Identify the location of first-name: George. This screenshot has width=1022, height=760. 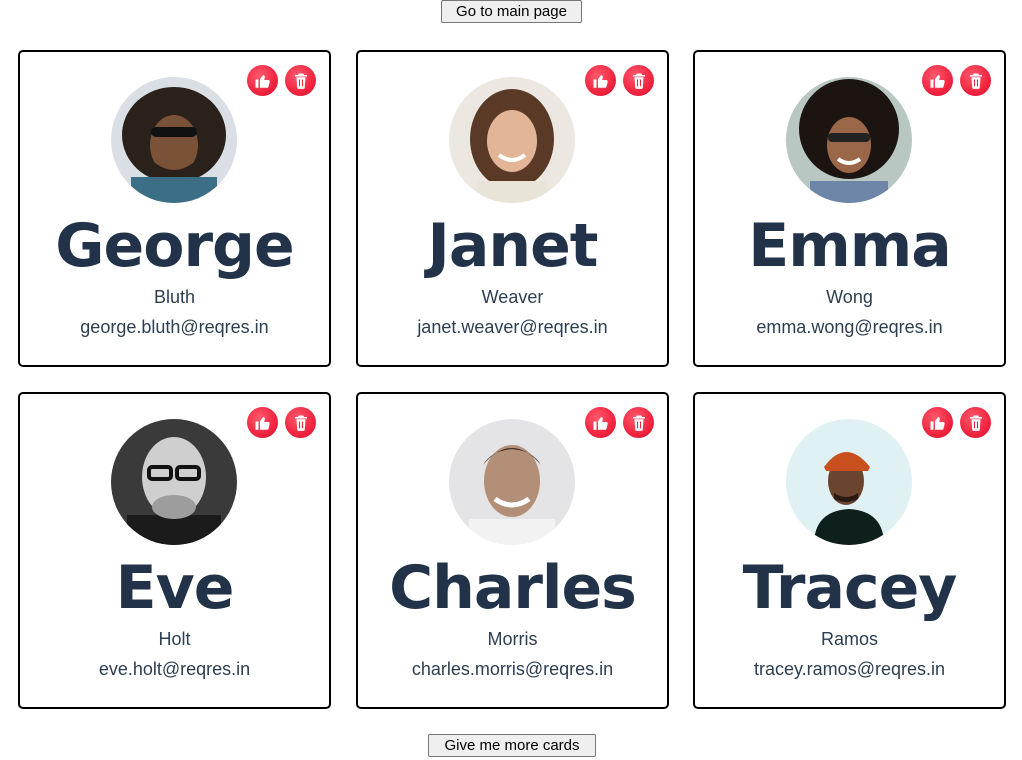
(174, 246).